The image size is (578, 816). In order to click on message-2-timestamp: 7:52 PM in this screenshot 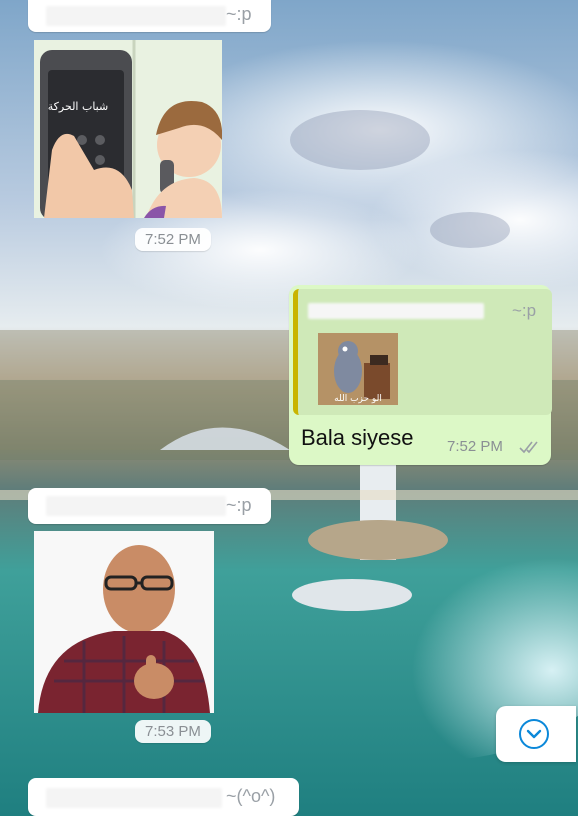, I will do `click(475, 446)`.